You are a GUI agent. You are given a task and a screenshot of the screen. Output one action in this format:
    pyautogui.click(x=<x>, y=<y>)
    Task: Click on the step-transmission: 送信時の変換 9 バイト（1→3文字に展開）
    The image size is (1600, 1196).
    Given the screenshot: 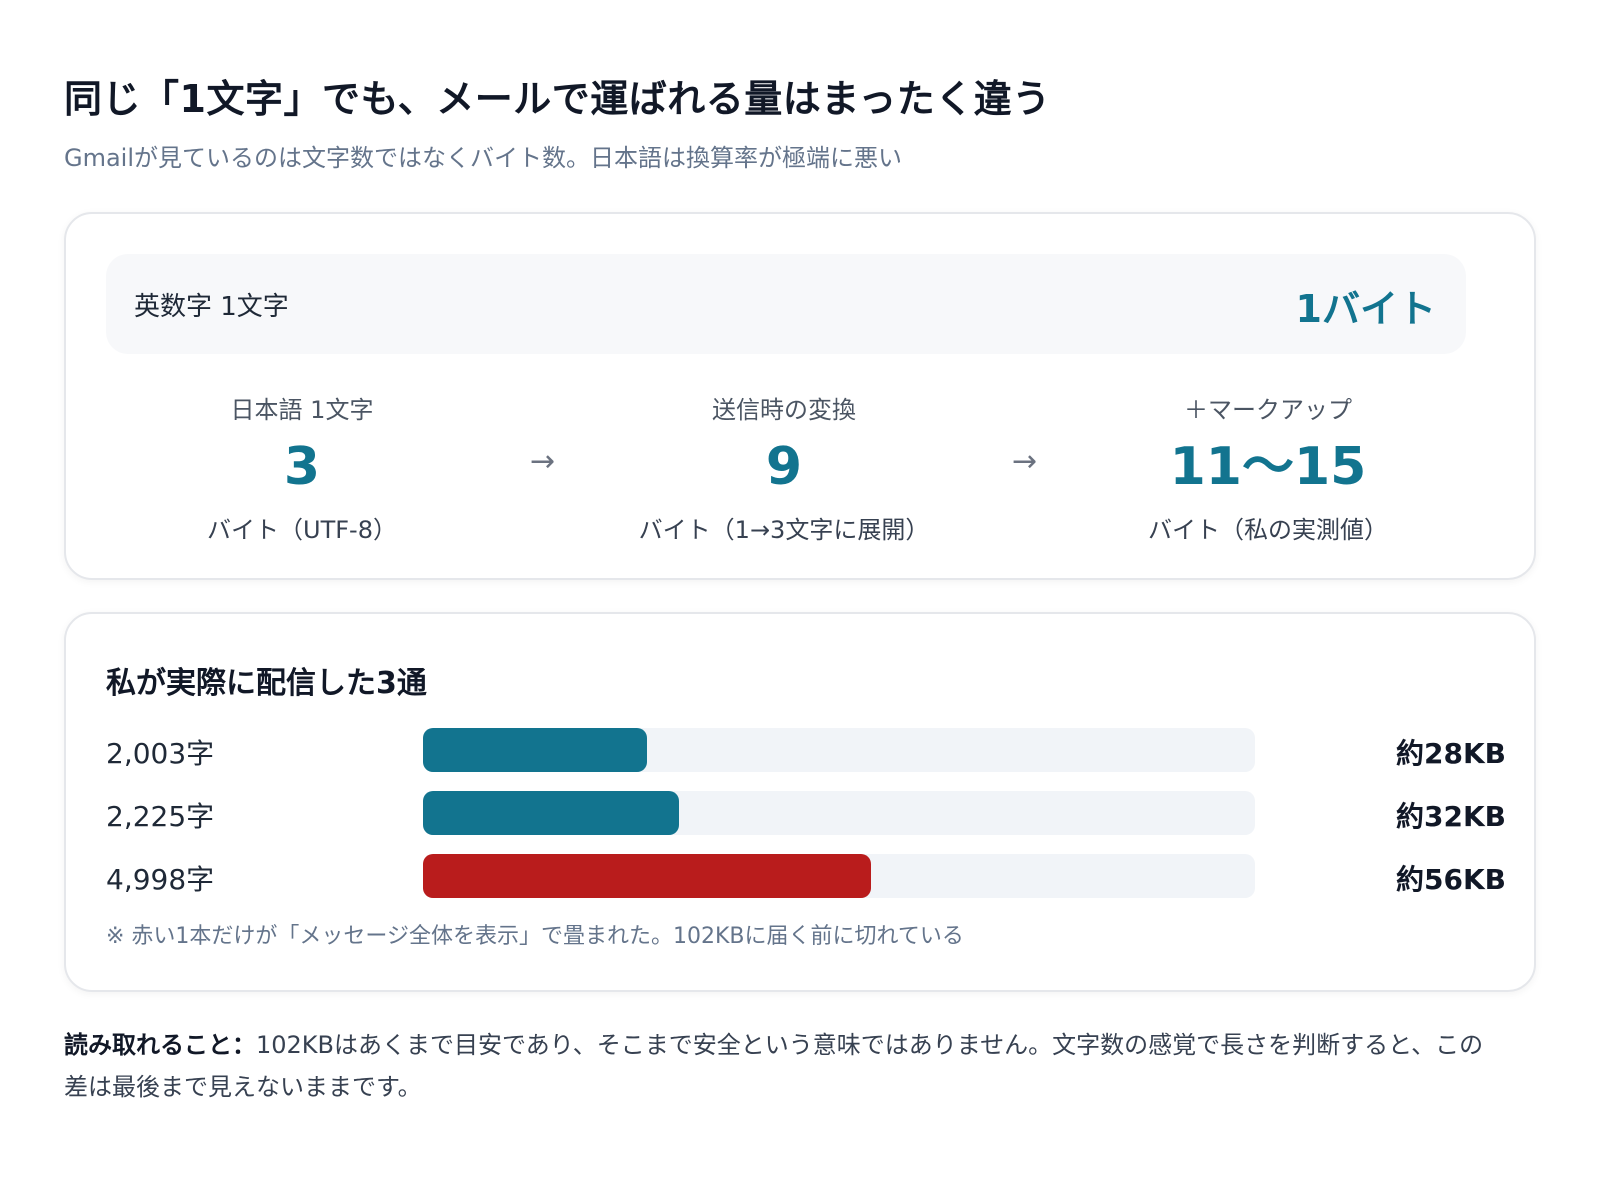 What is the action you would take?
    pyautogui.click(x=784, y=467)
    